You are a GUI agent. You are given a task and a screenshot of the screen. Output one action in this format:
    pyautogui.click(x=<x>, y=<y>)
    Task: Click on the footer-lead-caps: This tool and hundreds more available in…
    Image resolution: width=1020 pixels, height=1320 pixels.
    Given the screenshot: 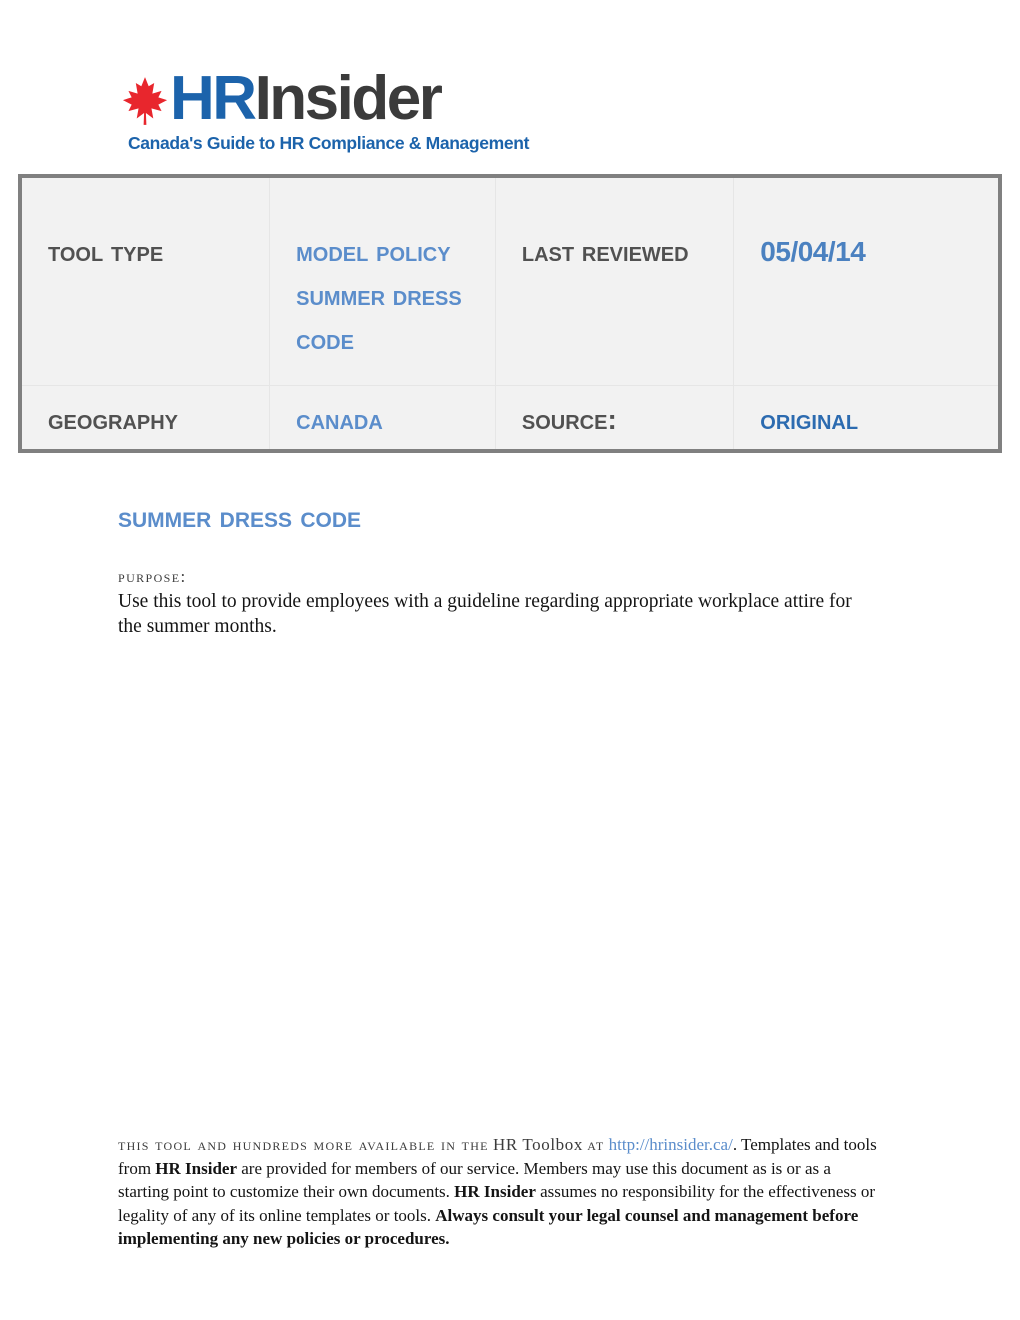 What is the action you would take?
    pyautogui.click(x=303, y=1144)
    